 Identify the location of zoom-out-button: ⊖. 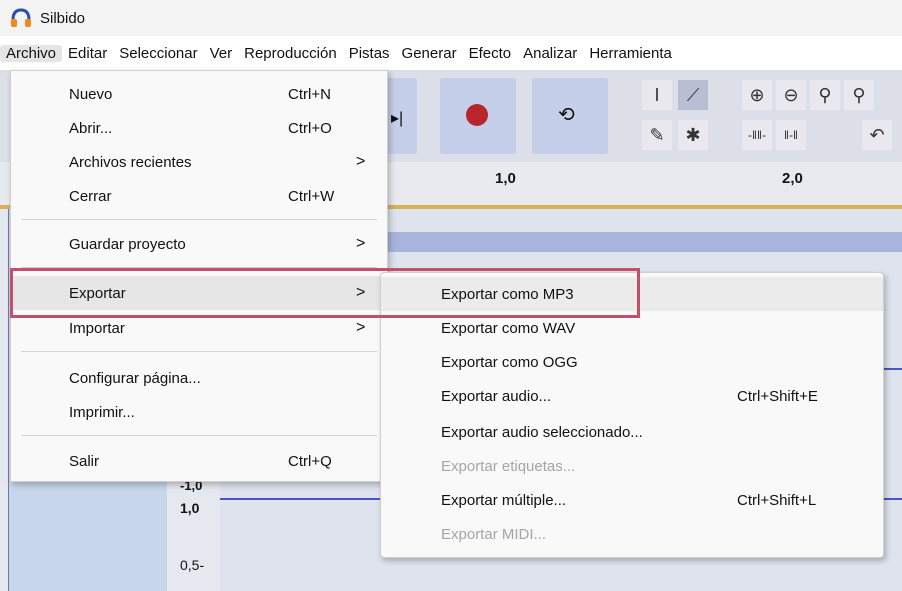
(791, 95).